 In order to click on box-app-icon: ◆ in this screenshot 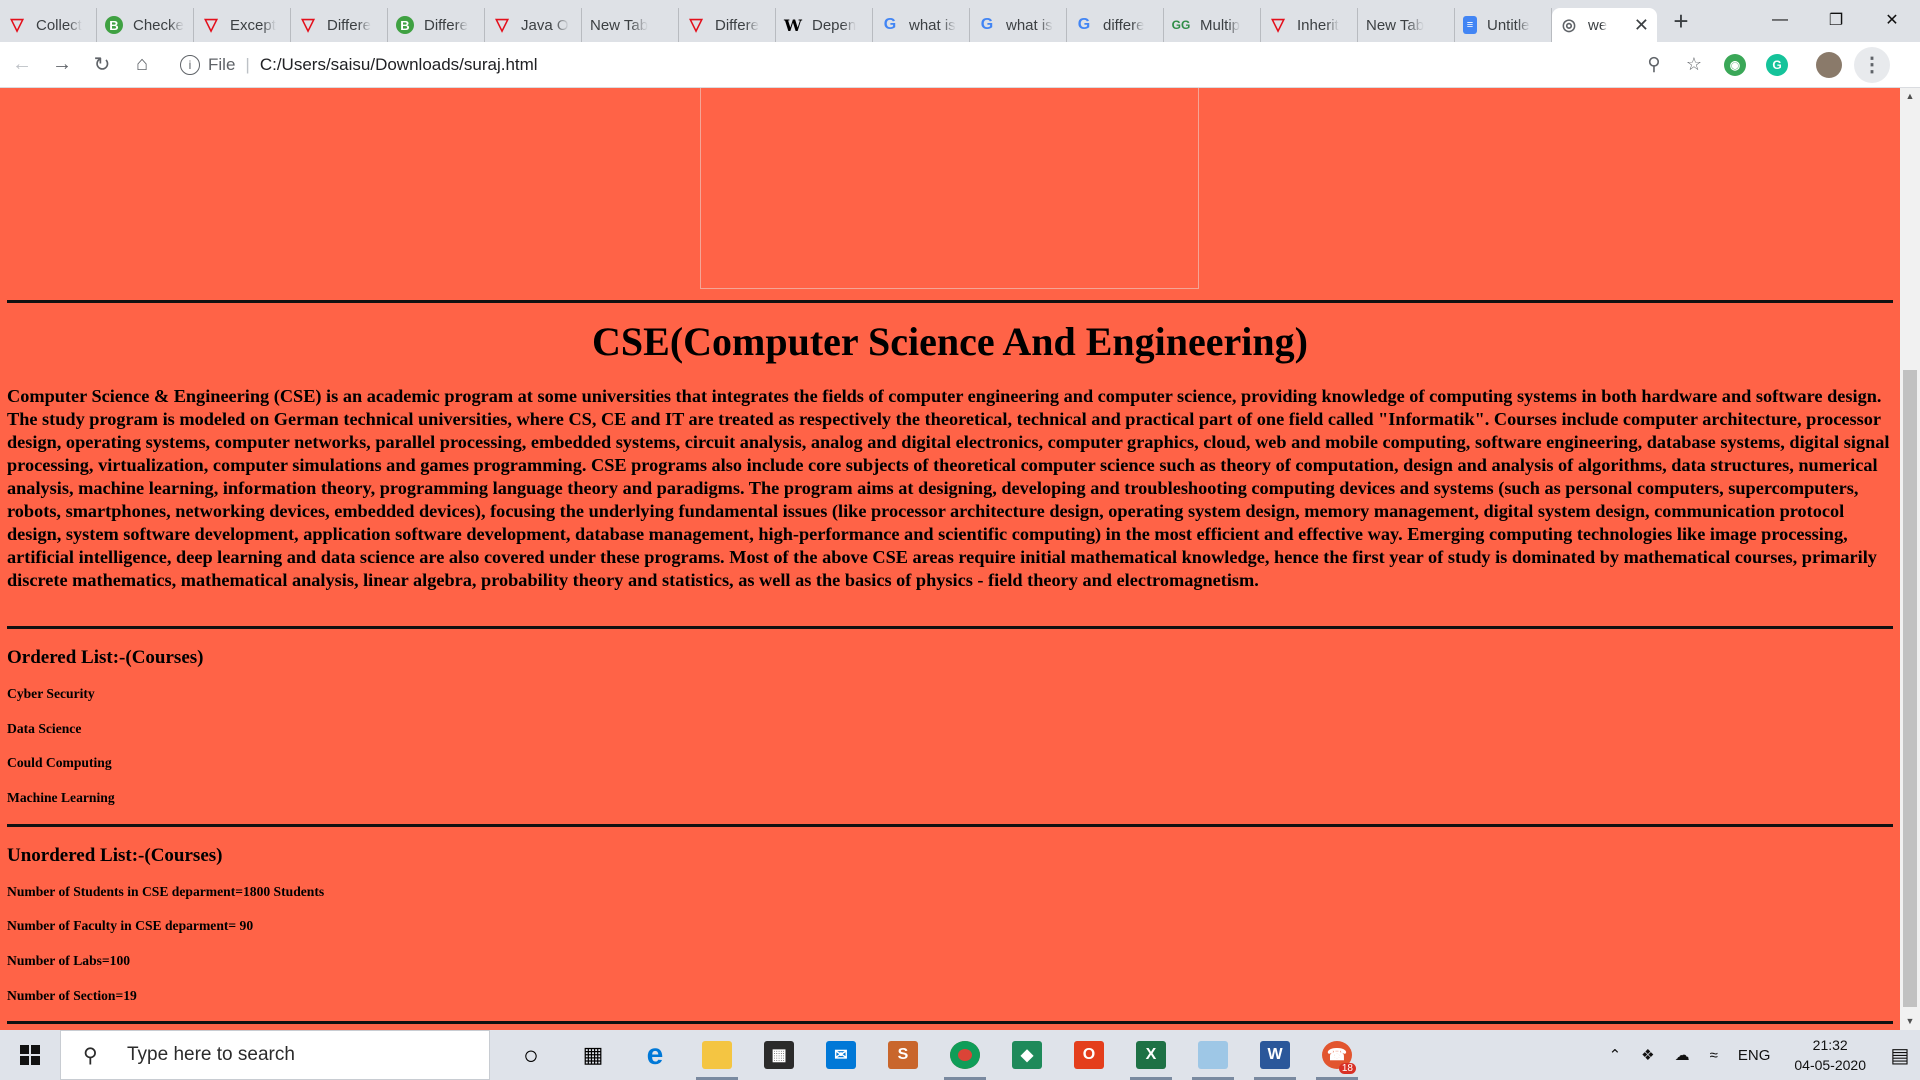, I will do `click(1027, 1055)`.